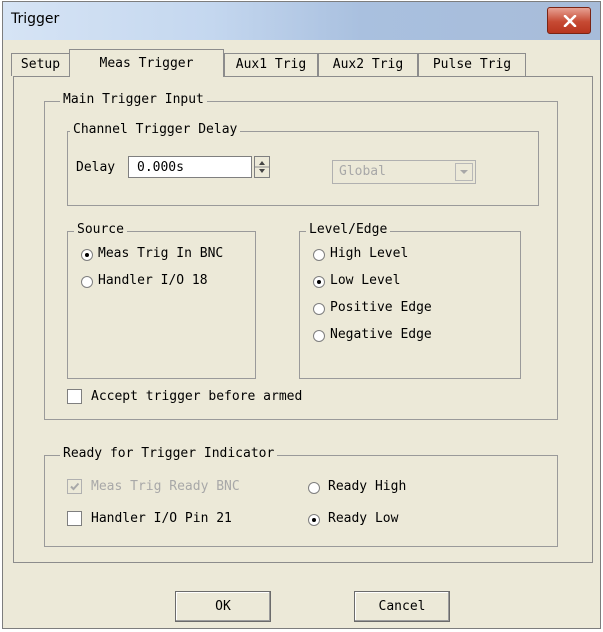 The image size is (603, 632). What do you see at coordinates (169, 453) in the screenshot?
I see `ready-indicator-legend: Ready for Trigger Indicator` at bounding box center [169, 453].